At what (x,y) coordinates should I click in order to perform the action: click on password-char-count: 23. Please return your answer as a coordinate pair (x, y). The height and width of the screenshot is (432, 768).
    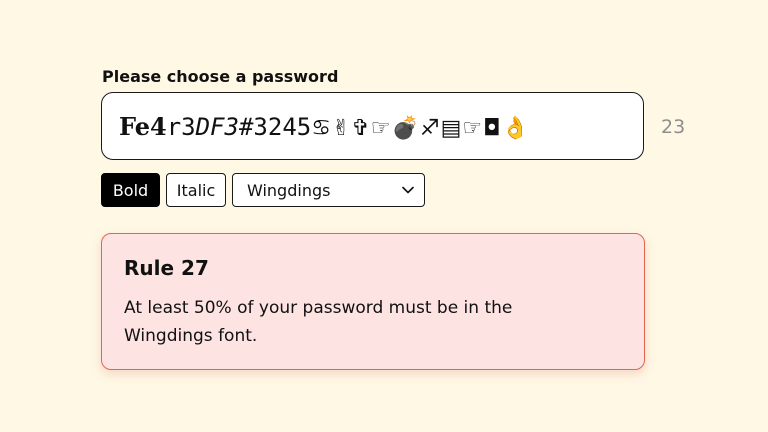
    Looking at the image, I should click on (673, 127).